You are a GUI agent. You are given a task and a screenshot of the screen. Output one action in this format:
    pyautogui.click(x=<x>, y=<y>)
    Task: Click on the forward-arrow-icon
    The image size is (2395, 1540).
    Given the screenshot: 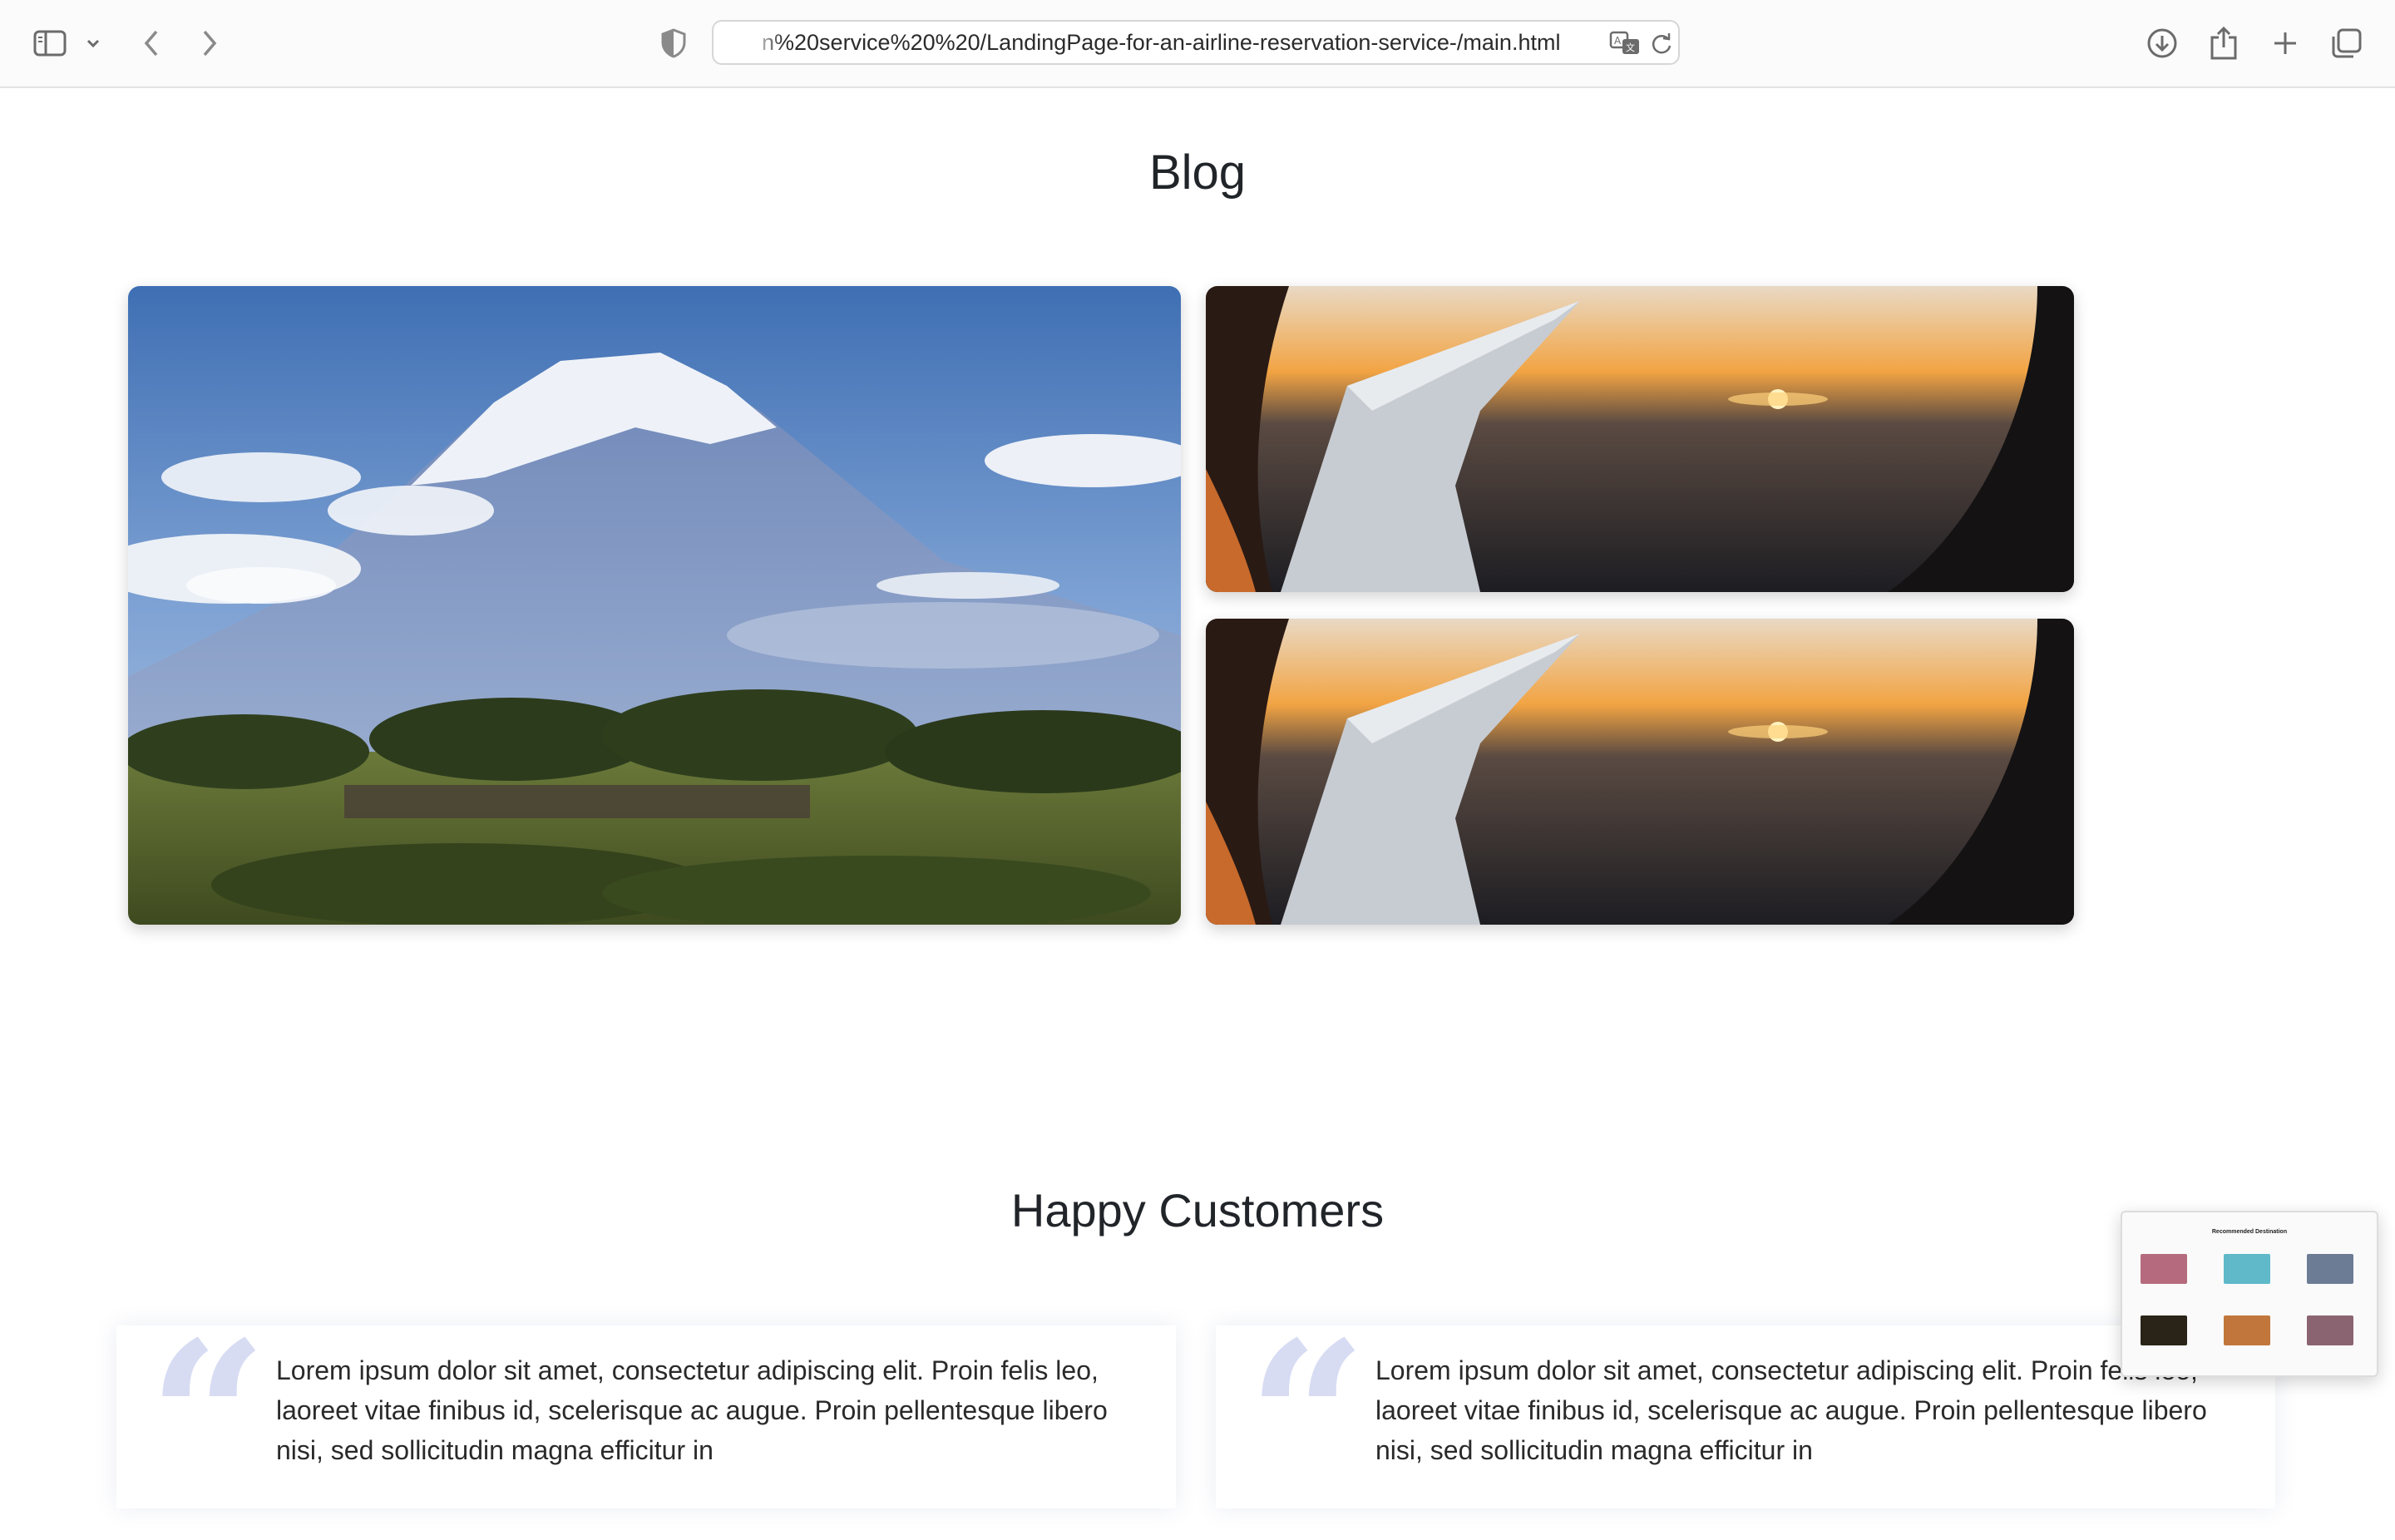 What is the action you would take?
    pyautogui.click(x=210, y=43)
    